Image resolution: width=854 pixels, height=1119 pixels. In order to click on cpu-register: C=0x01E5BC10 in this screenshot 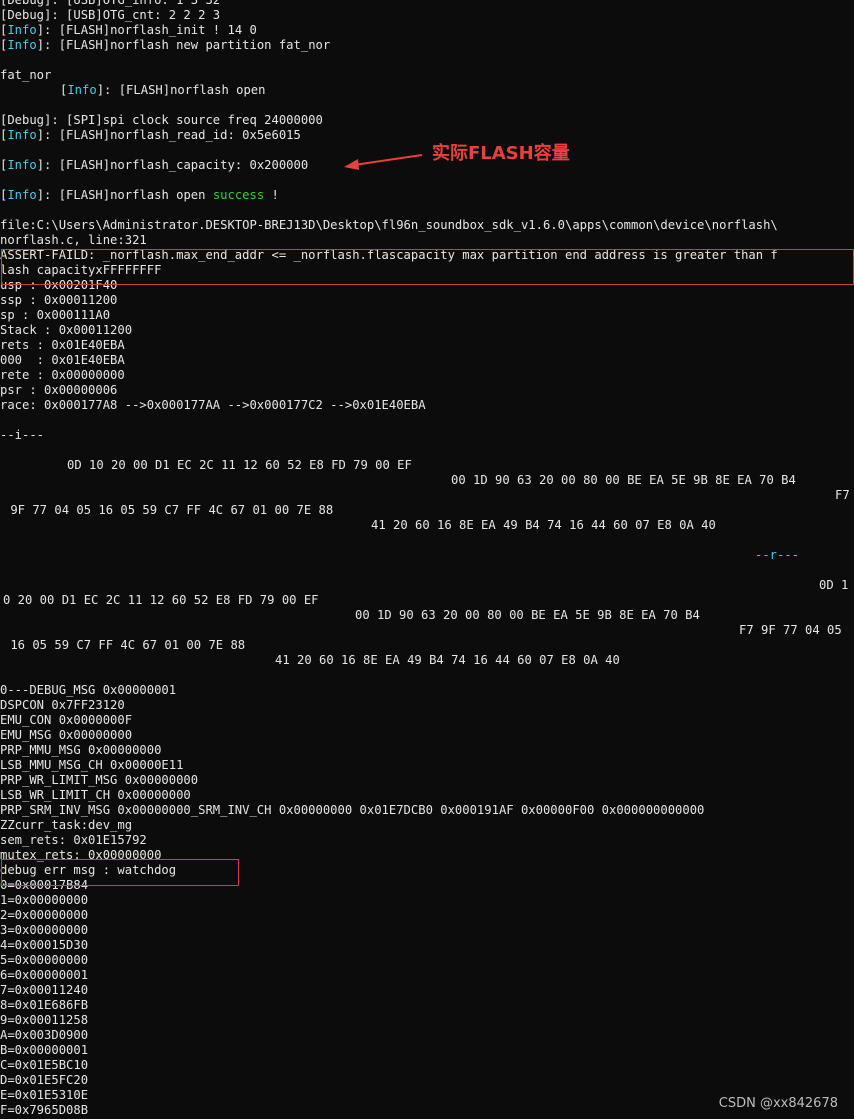, I will do `click(44, 1065)`.